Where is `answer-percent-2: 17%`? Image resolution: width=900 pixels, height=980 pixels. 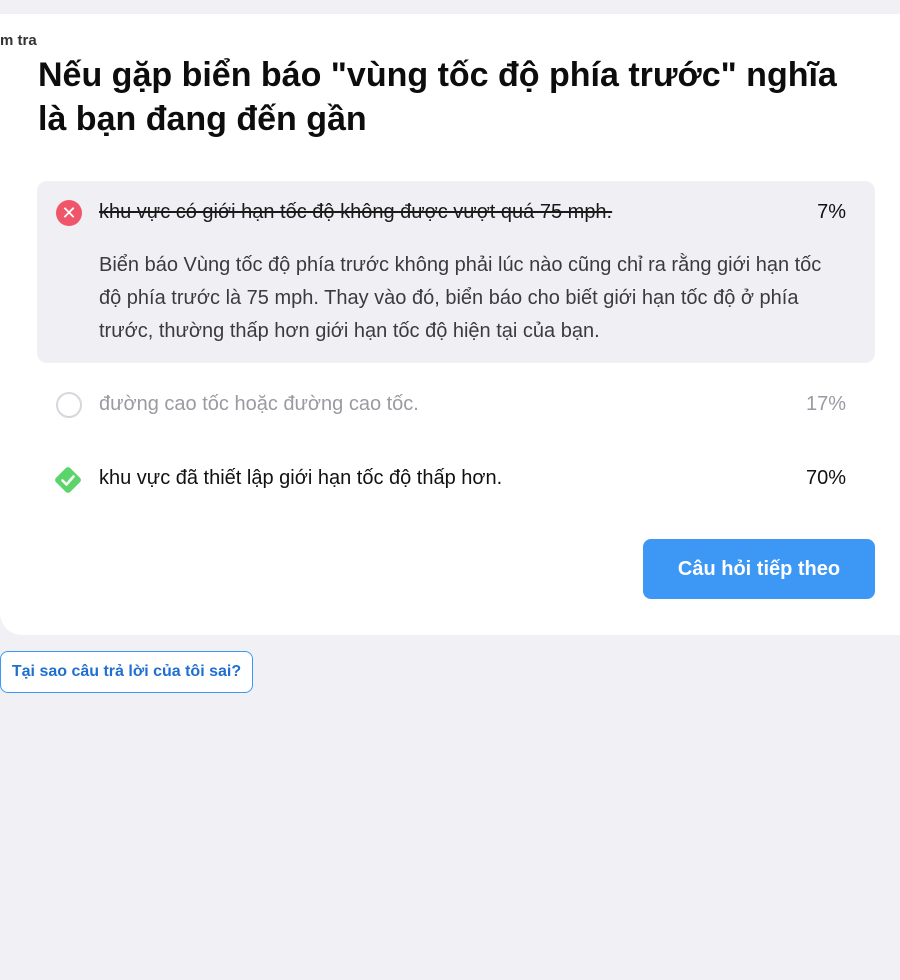 answer-percent-2: 17% is located at coordinates (825, 404).